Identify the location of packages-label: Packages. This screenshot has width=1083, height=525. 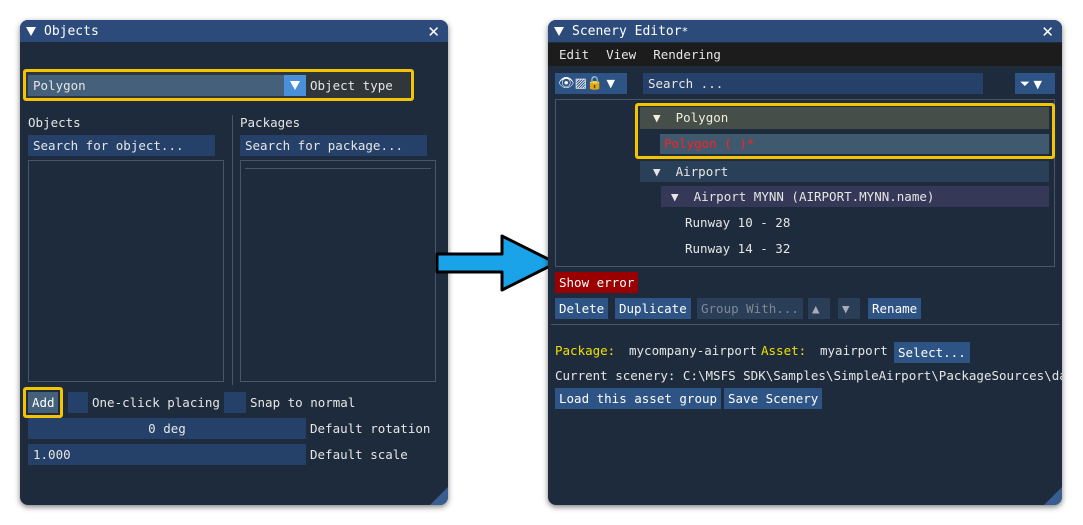
(270, 122).